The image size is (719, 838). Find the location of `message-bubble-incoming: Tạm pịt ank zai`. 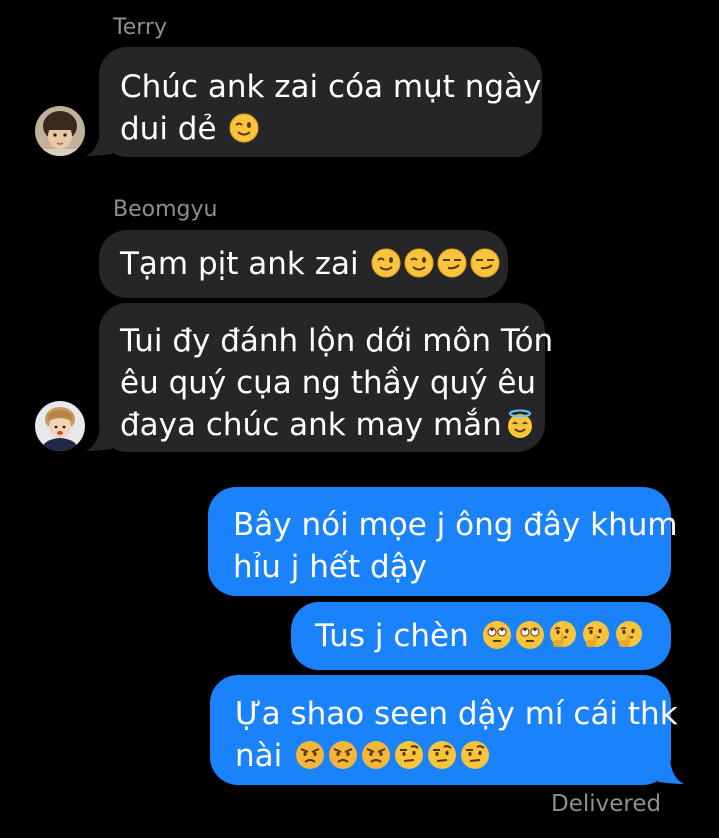

message-bubble-incoming: Tạm pịt ank zai is located at coordinates (303, 264).